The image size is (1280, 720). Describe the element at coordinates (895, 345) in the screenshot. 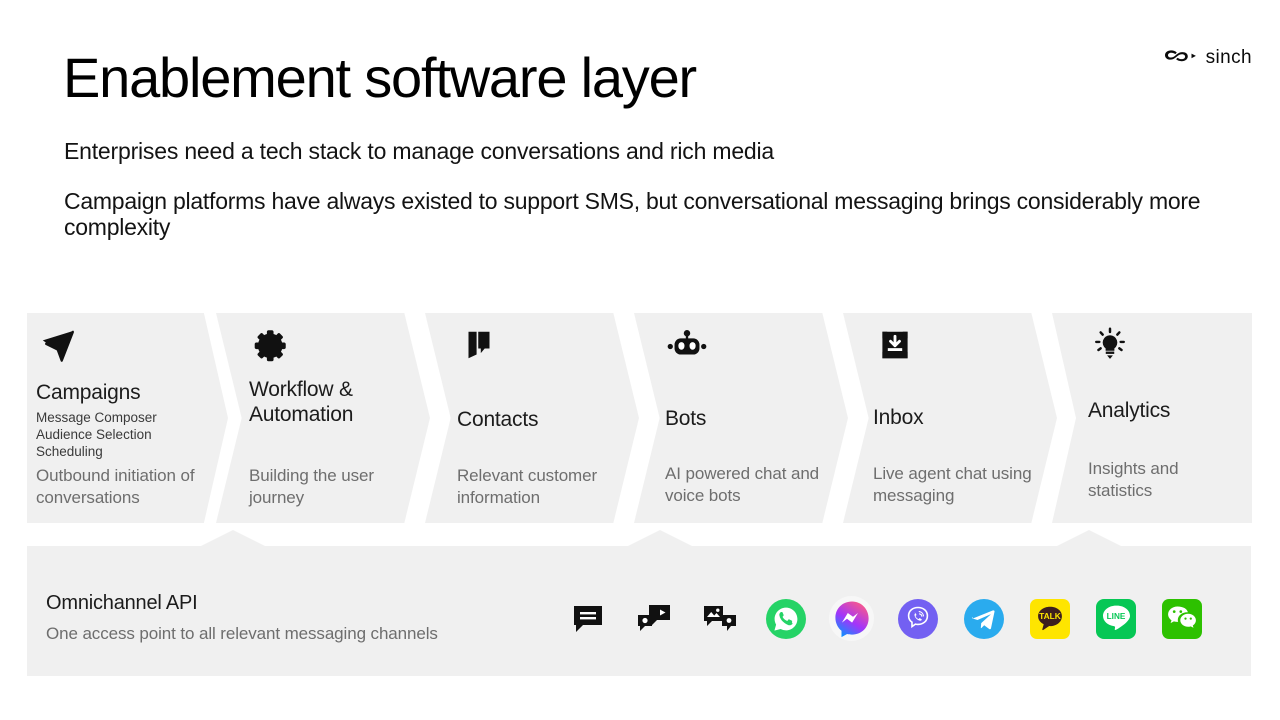

I see `inbox-download-icon` at that location.